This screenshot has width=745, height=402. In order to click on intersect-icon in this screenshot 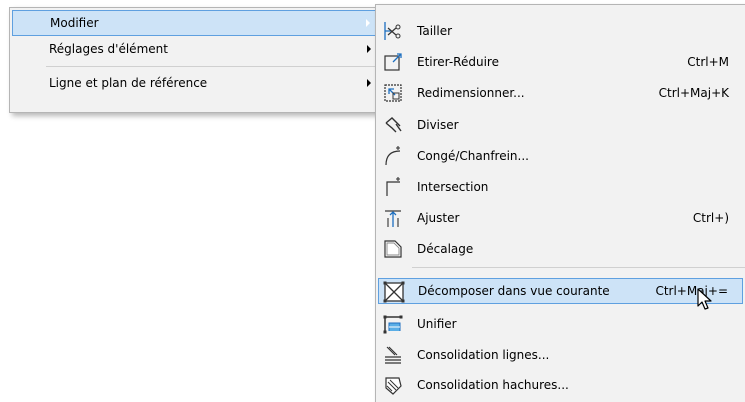, I will do `click(393, 187)`.